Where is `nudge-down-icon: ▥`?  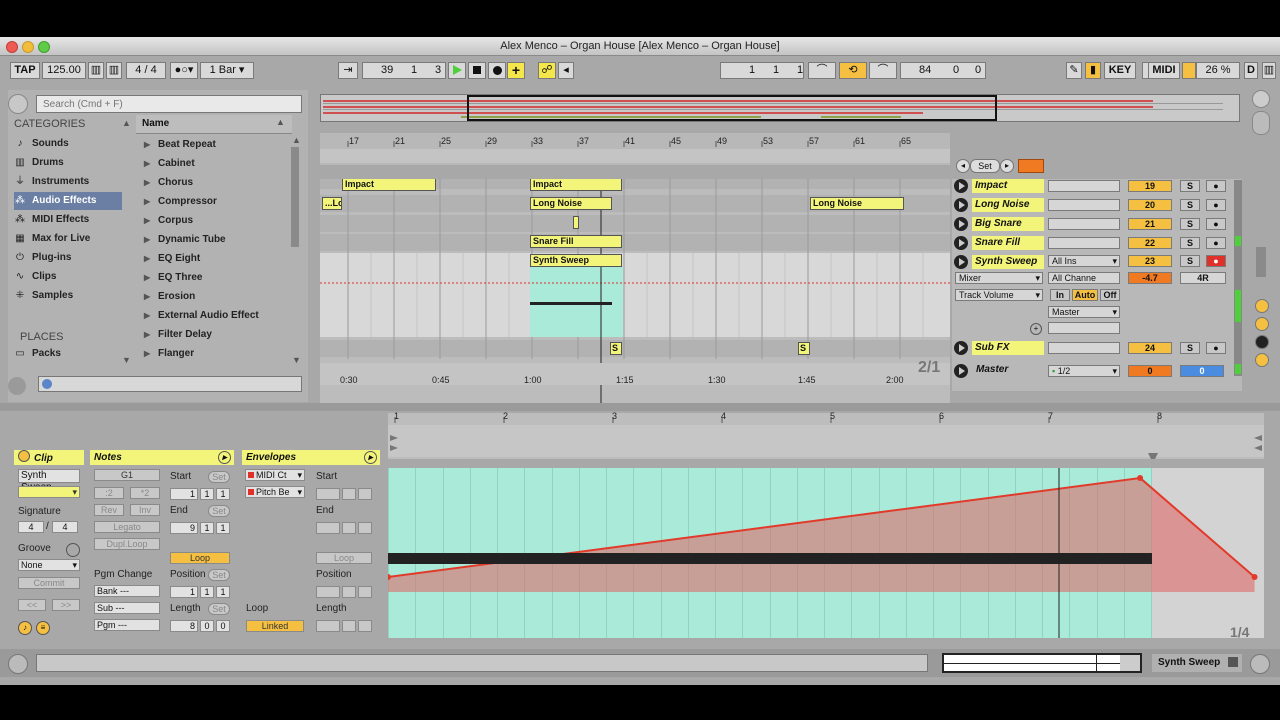 nudge-down-icon: ▥ is located at coordinates (96, 70).